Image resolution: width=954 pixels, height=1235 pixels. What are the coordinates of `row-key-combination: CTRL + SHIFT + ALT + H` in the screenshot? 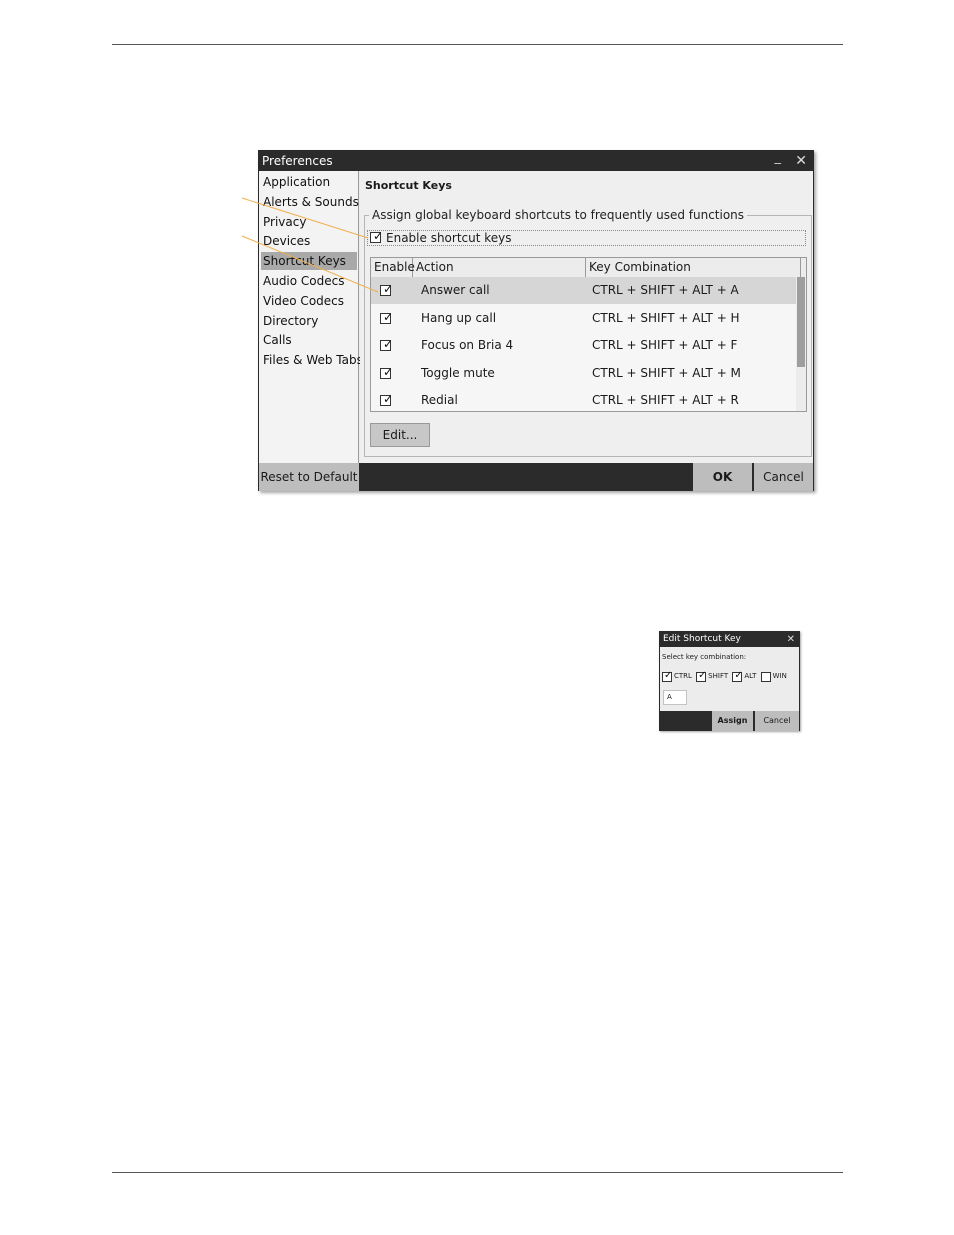 It's located at (666, 318).